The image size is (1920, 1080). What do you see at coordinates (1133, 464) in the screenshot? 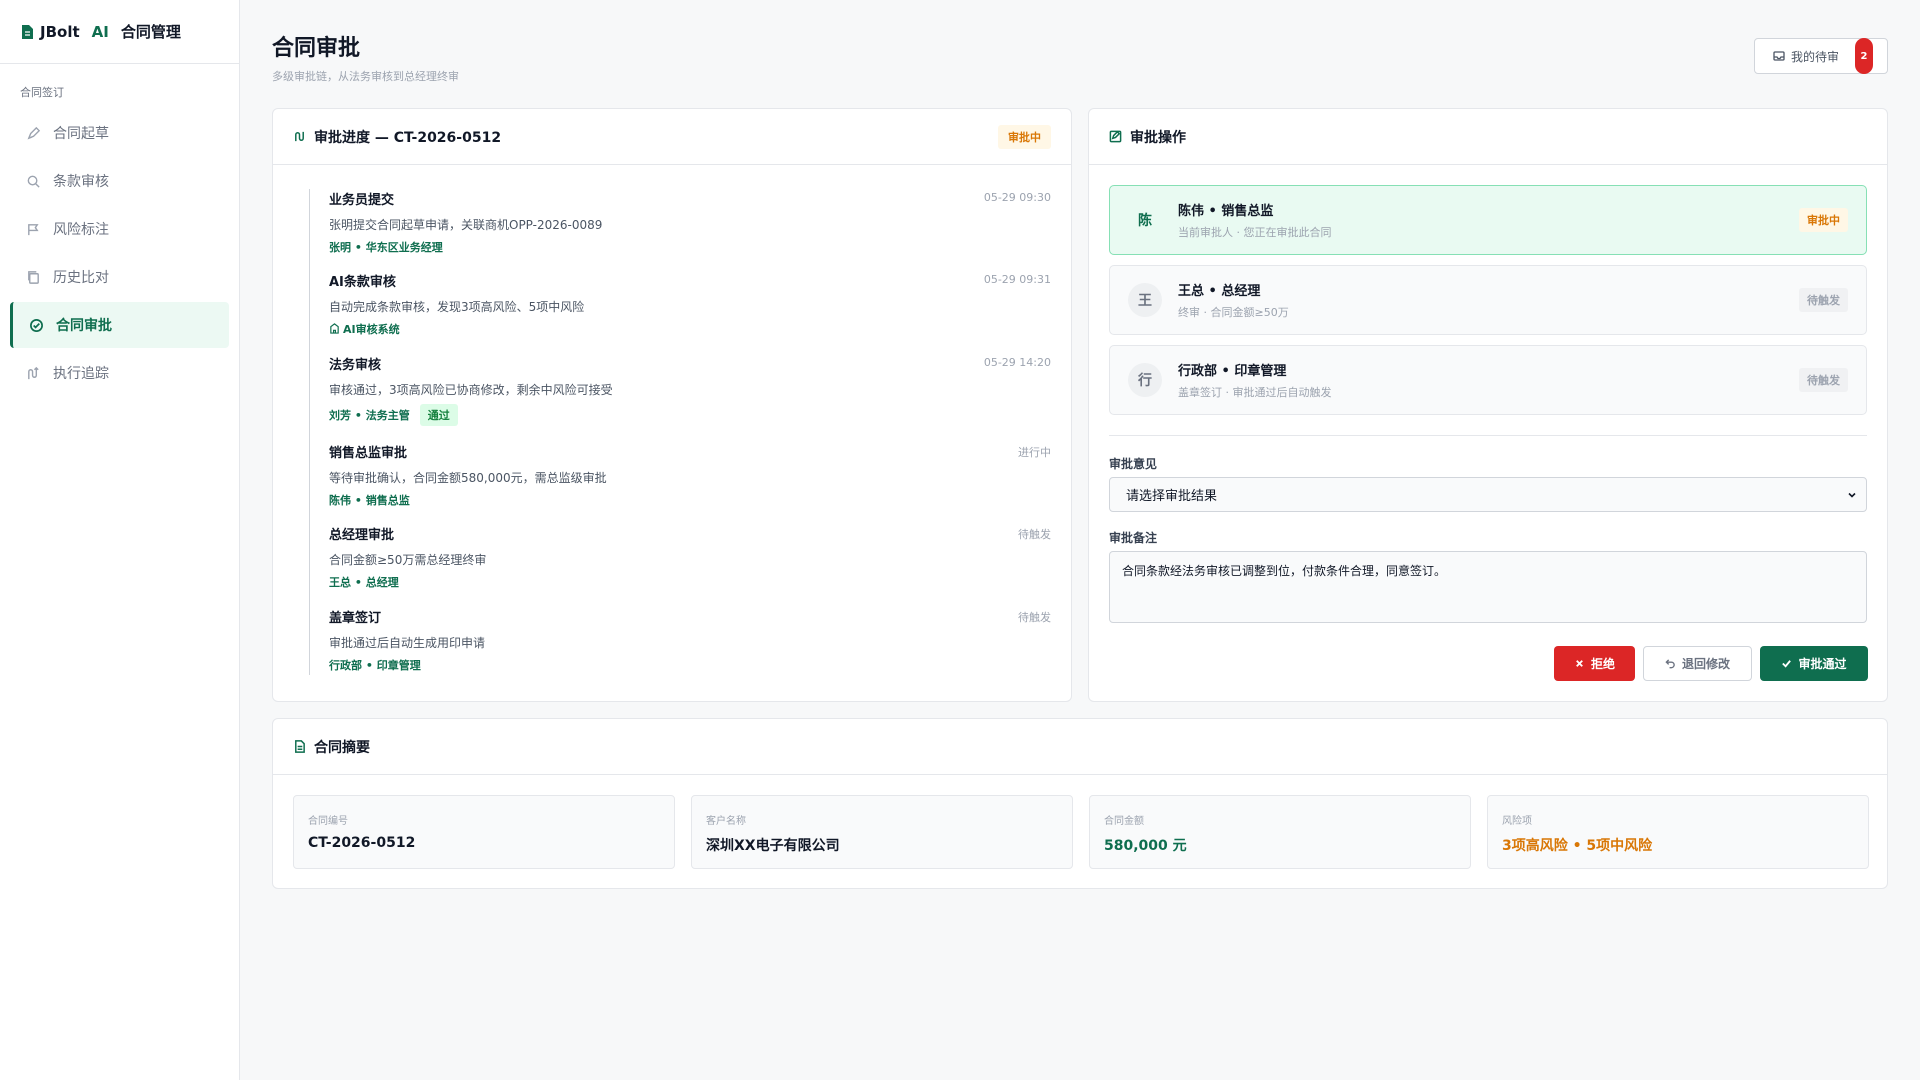
I see `opinion-label: 审批意见` at bounding box center [1133, 464].